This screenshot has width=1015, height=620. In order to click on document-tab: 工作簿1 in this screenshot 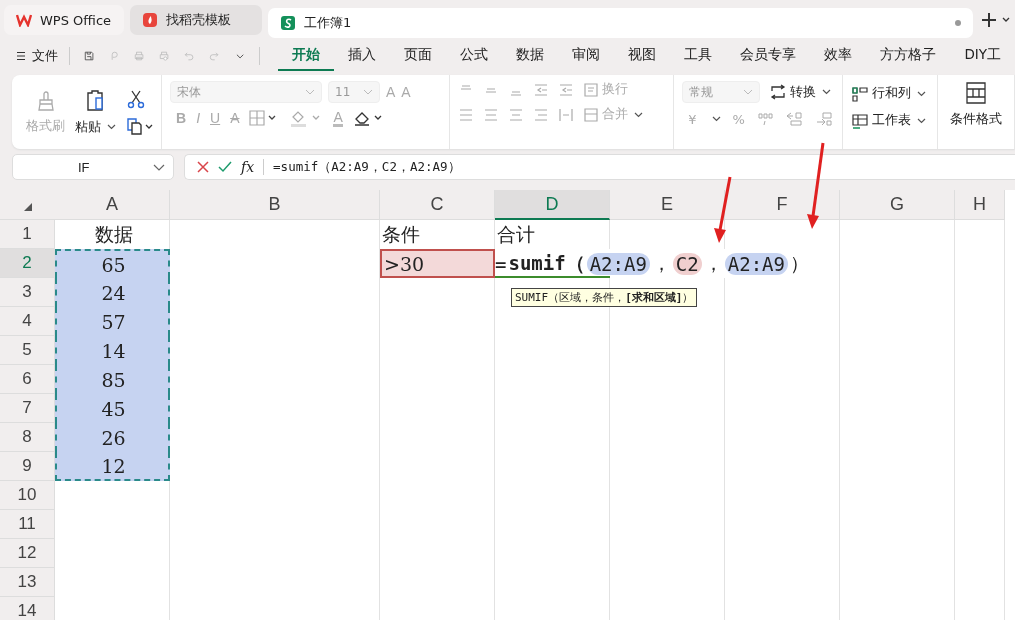, I will do `click(620, 23)`.